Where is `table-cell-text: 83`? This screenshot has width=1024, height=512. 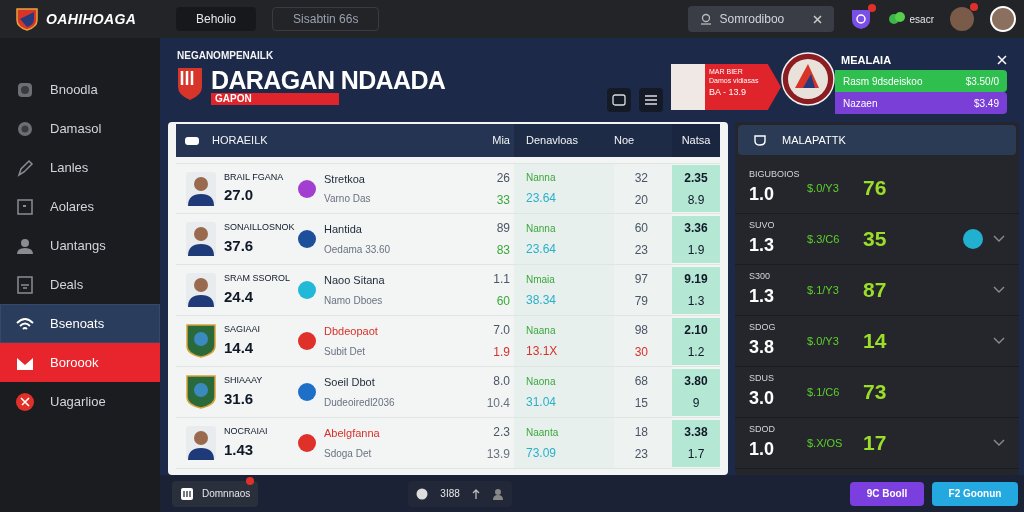
table-cell-text: 83 is located at coordinates (503, 250).